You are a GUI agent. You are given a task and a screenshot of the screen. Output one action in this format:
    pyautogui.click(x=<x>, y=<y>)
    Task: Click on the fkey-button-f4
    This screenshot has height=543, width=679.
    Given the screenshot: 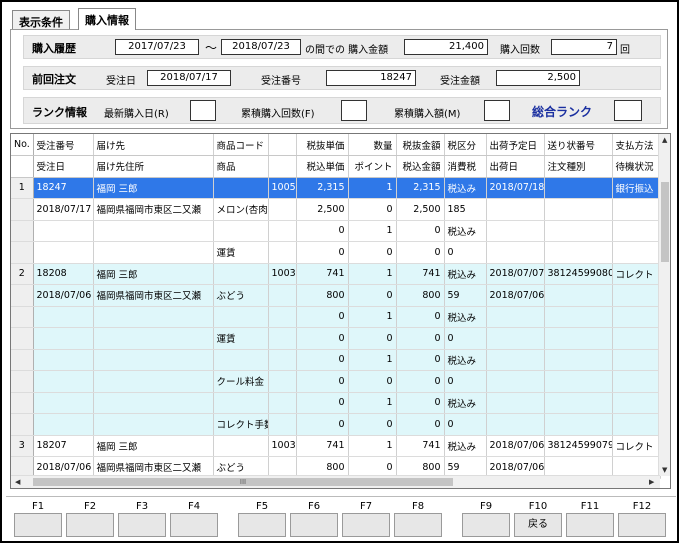 What is the action you would take?
    pyautogui.click(x=194, y=525)
    